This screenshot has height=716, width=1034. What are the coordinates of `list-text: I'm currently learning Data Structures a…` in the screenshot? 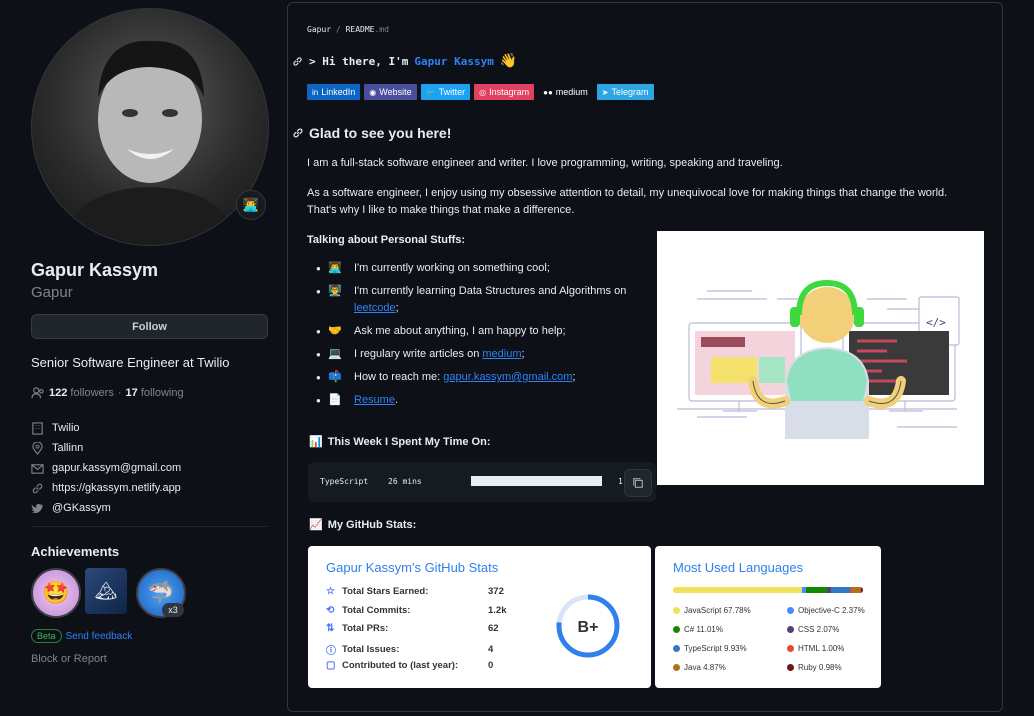 It's located at (490, 299).